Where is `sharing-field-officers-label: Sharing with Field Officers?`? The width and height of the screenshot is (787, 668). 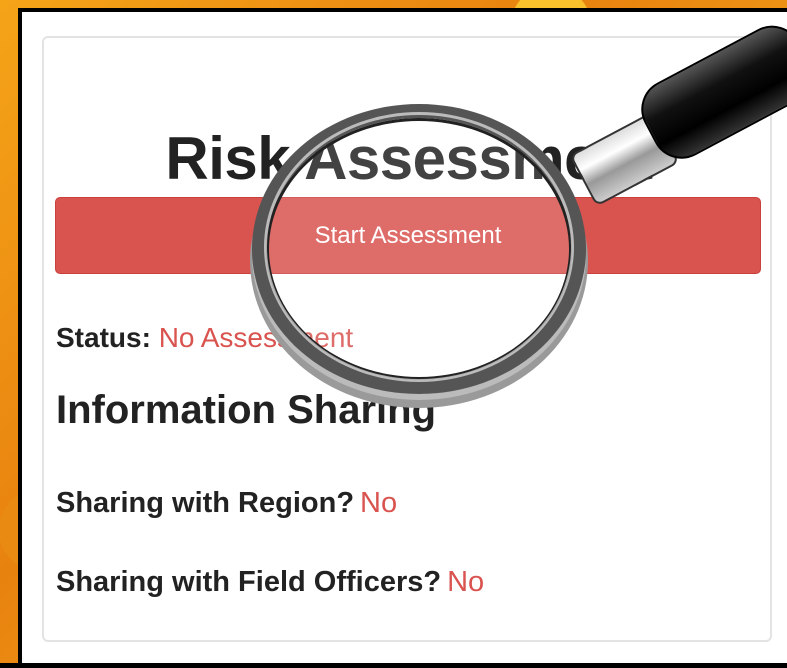
sharing-field-officers-label: Sharing with Field Officers? is located at coordinates (249, 582).